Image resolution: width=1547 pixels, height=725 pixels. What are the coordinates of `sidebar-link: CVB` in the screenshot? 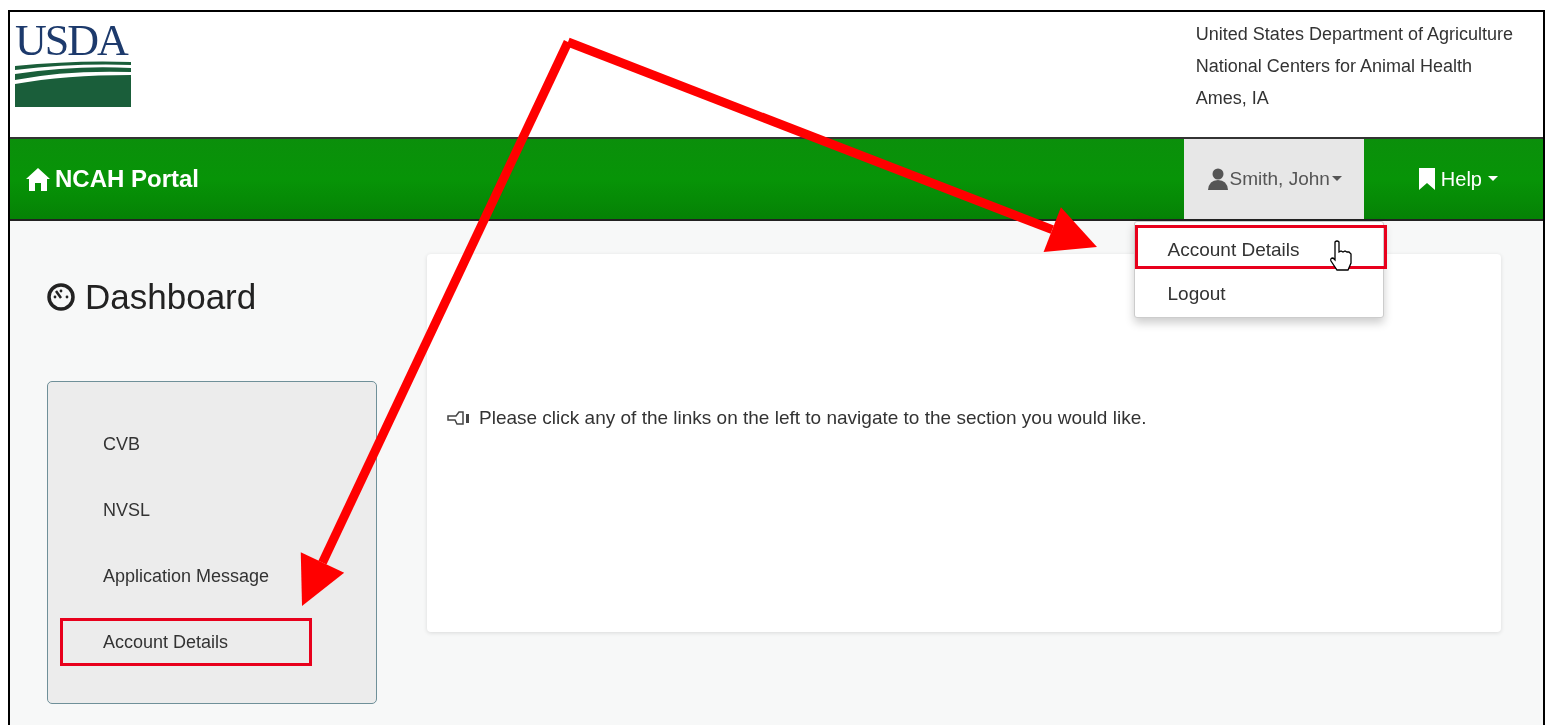 It's located at (101, 444).